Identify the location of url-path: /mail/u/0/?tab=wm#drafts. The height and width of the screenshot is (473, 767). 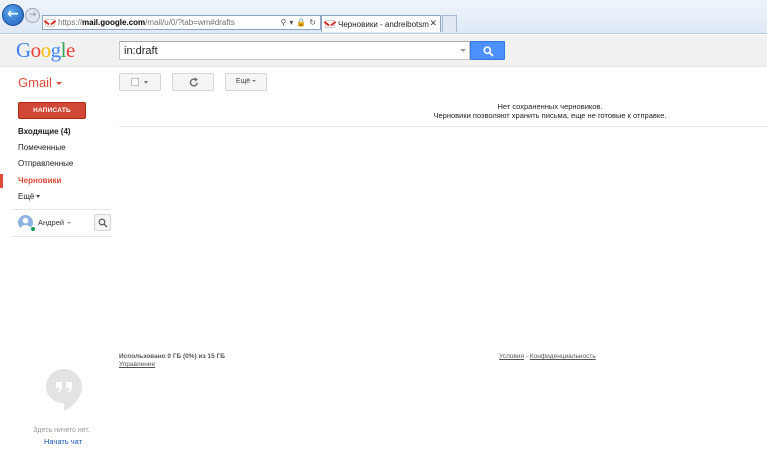
(190, 22).